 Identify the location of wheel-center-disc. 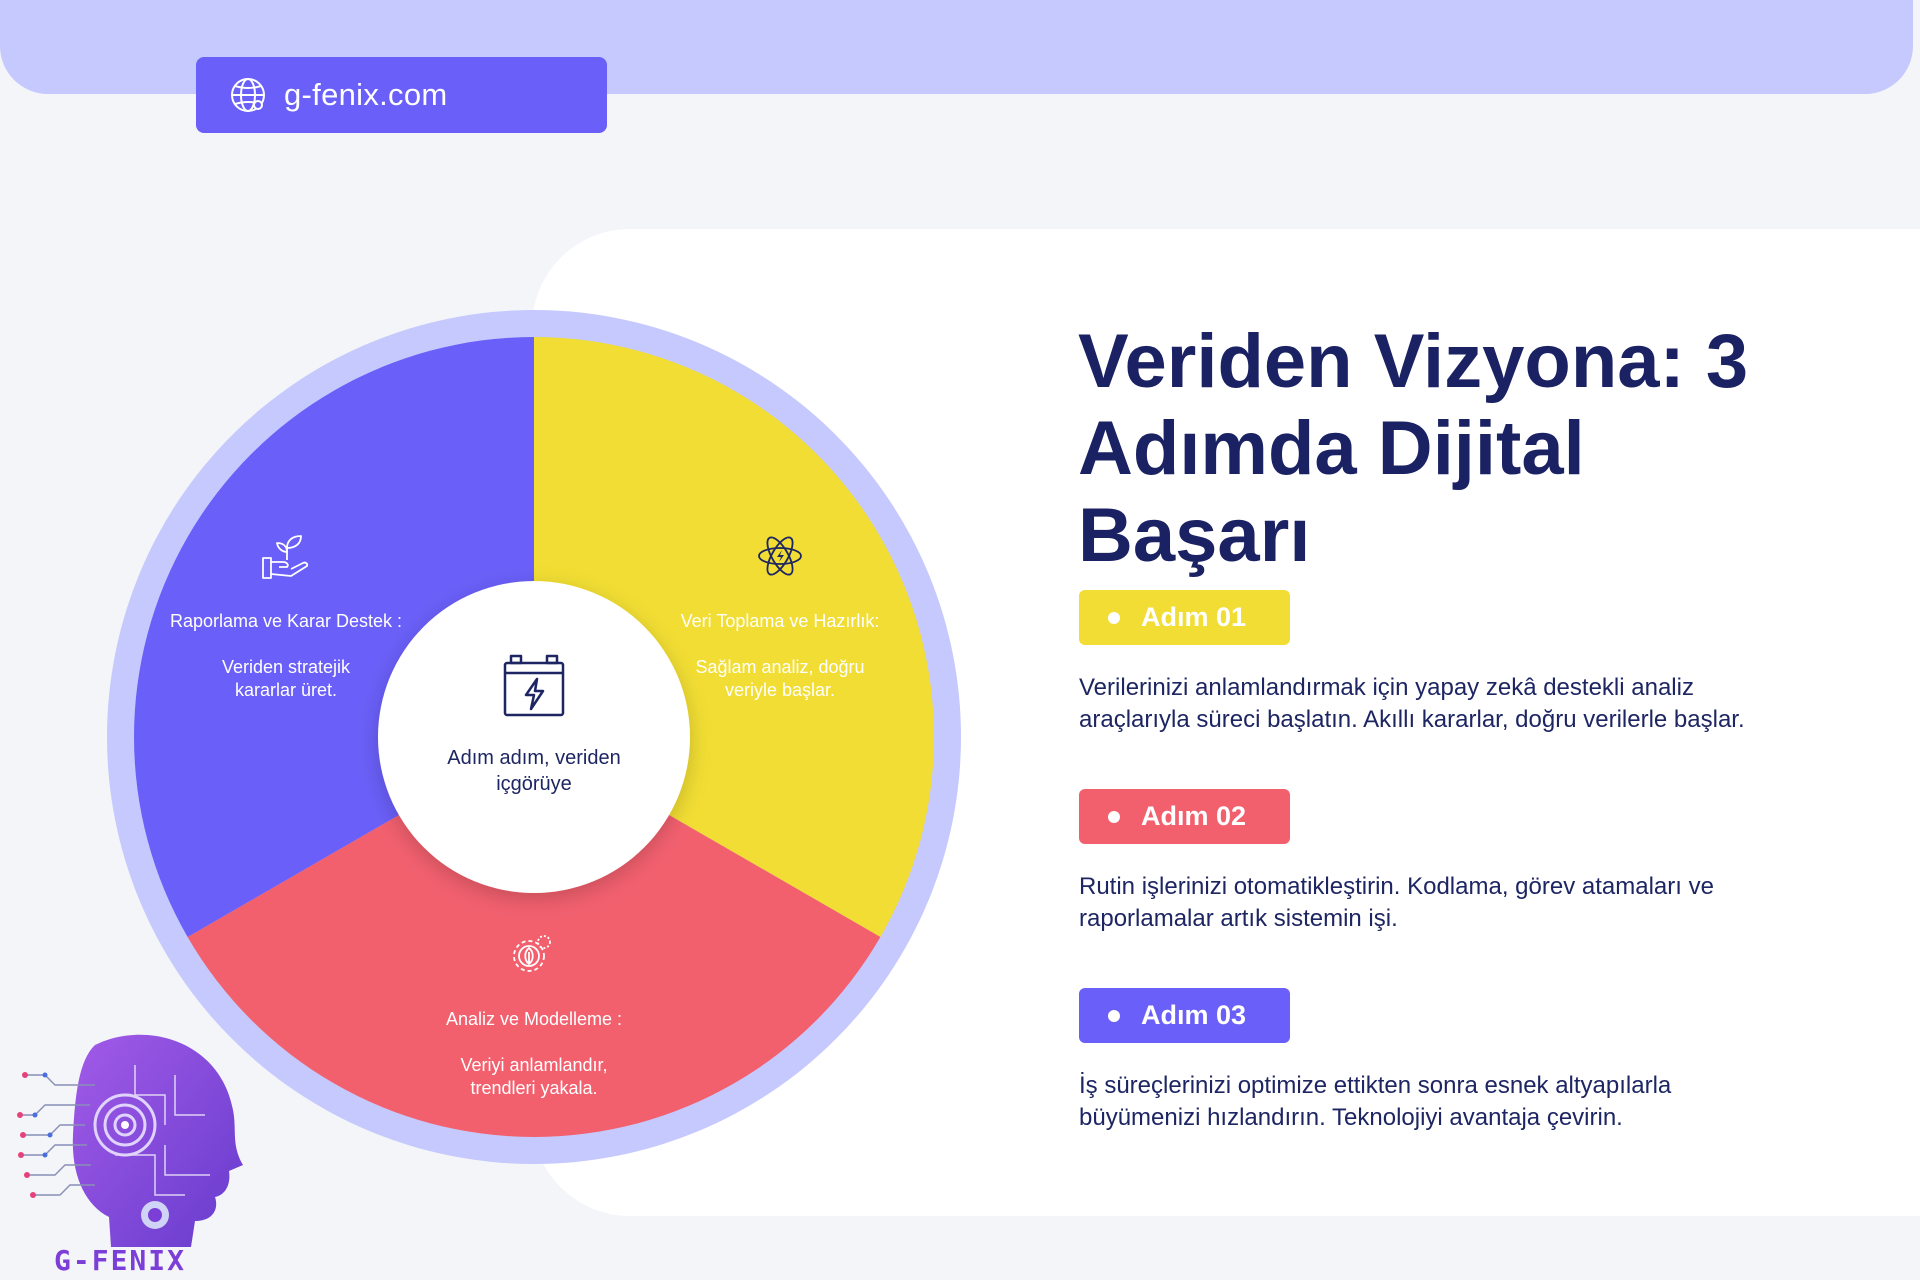
(534, 737).